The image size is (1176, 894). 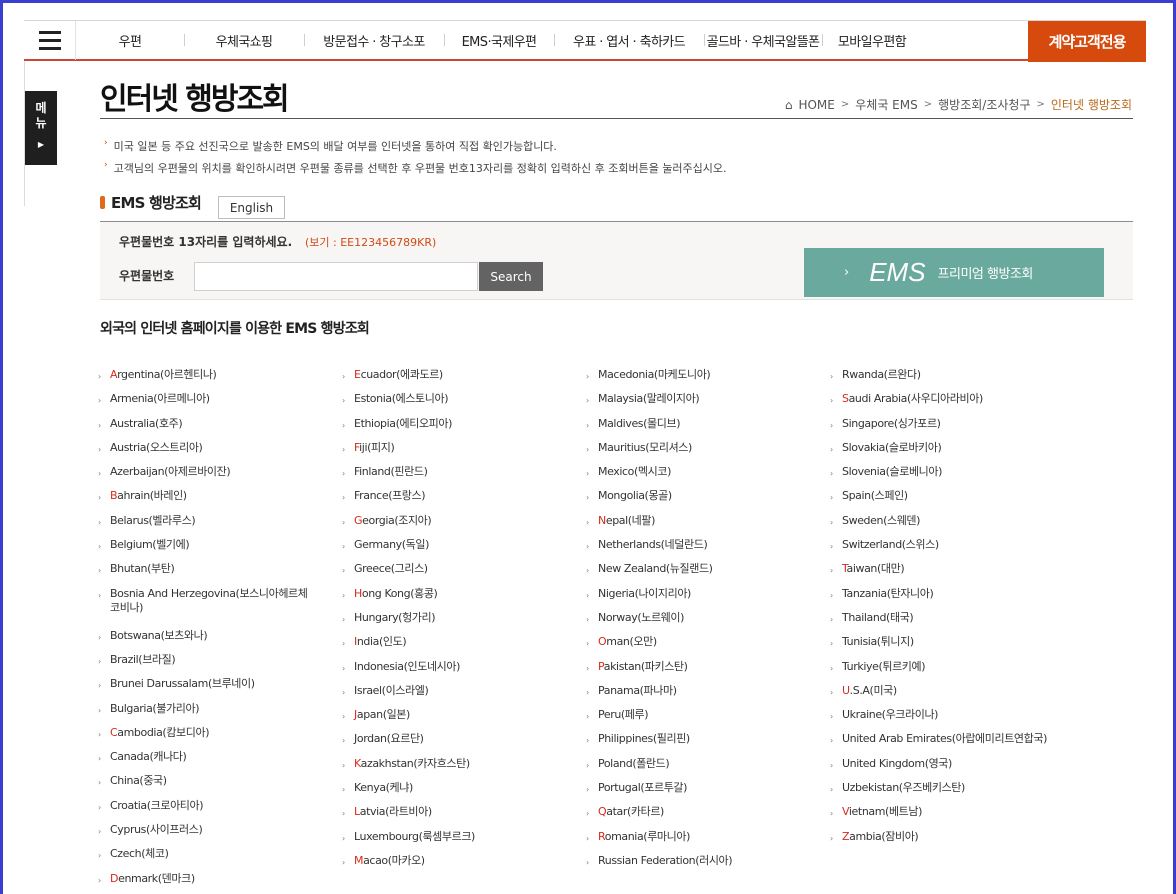 I want to click on country-name: Latvia(라트비아), so click(x=393, y=812).